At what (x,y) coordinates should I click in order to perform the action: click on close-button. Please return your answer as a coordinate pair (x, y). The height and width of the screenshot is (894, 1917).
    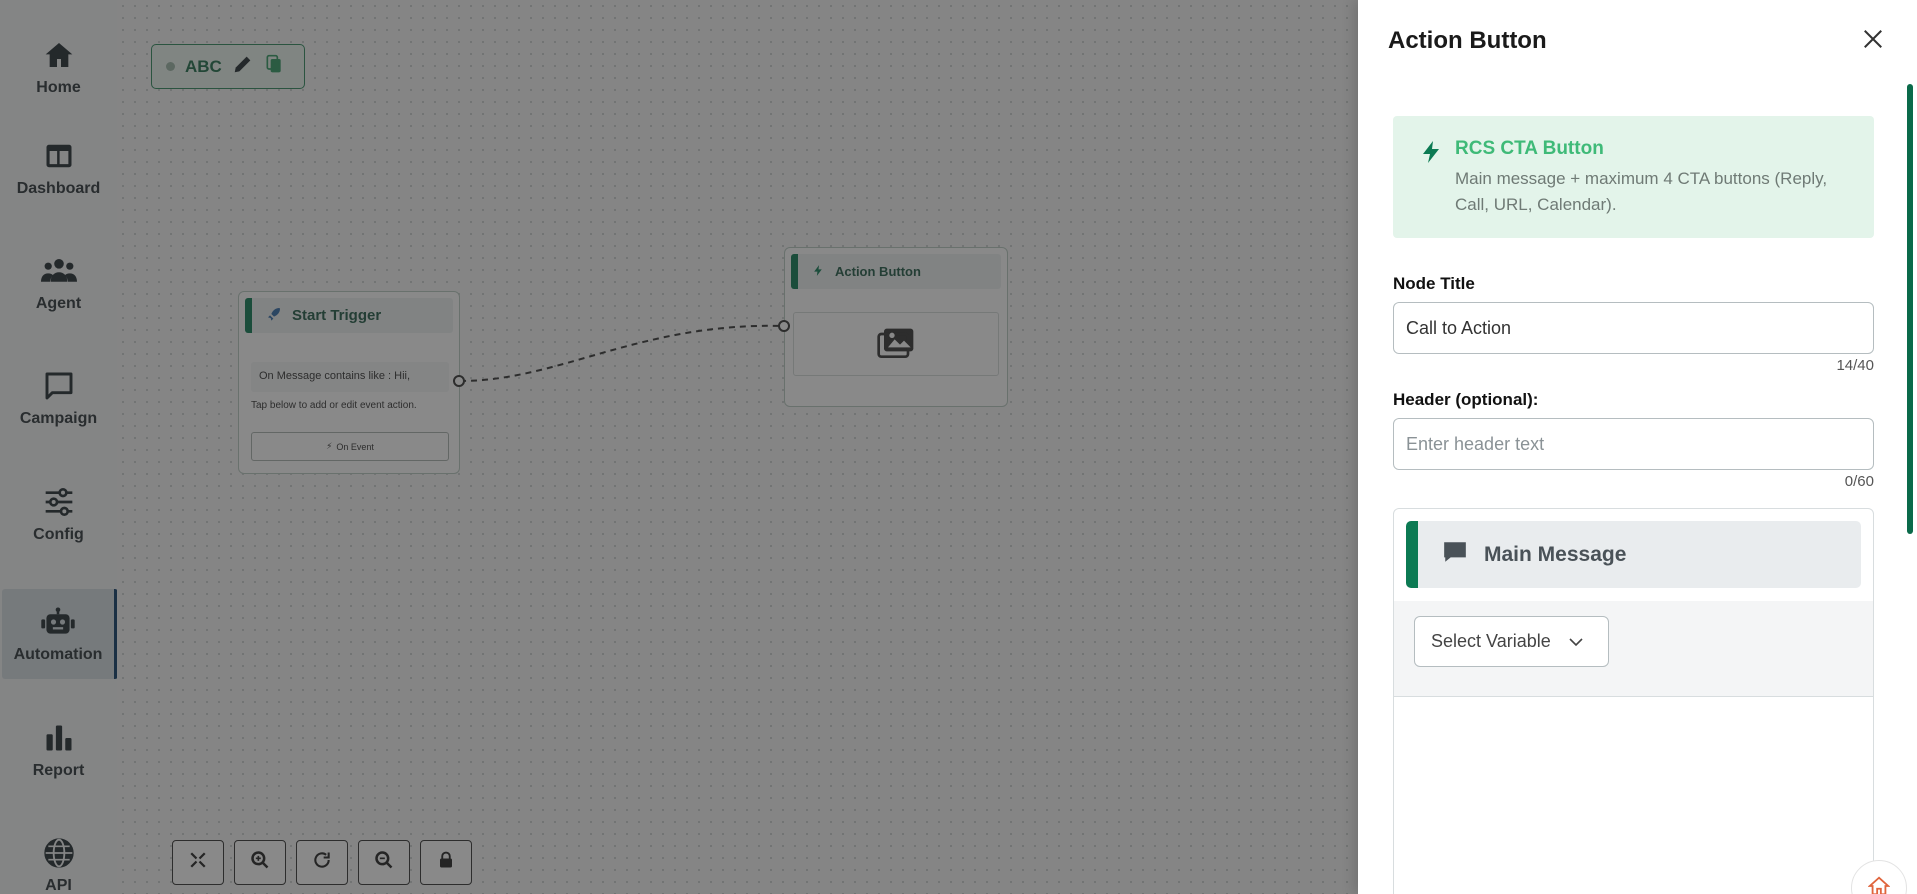
    Looking at the image, I should click on (1873, 41).